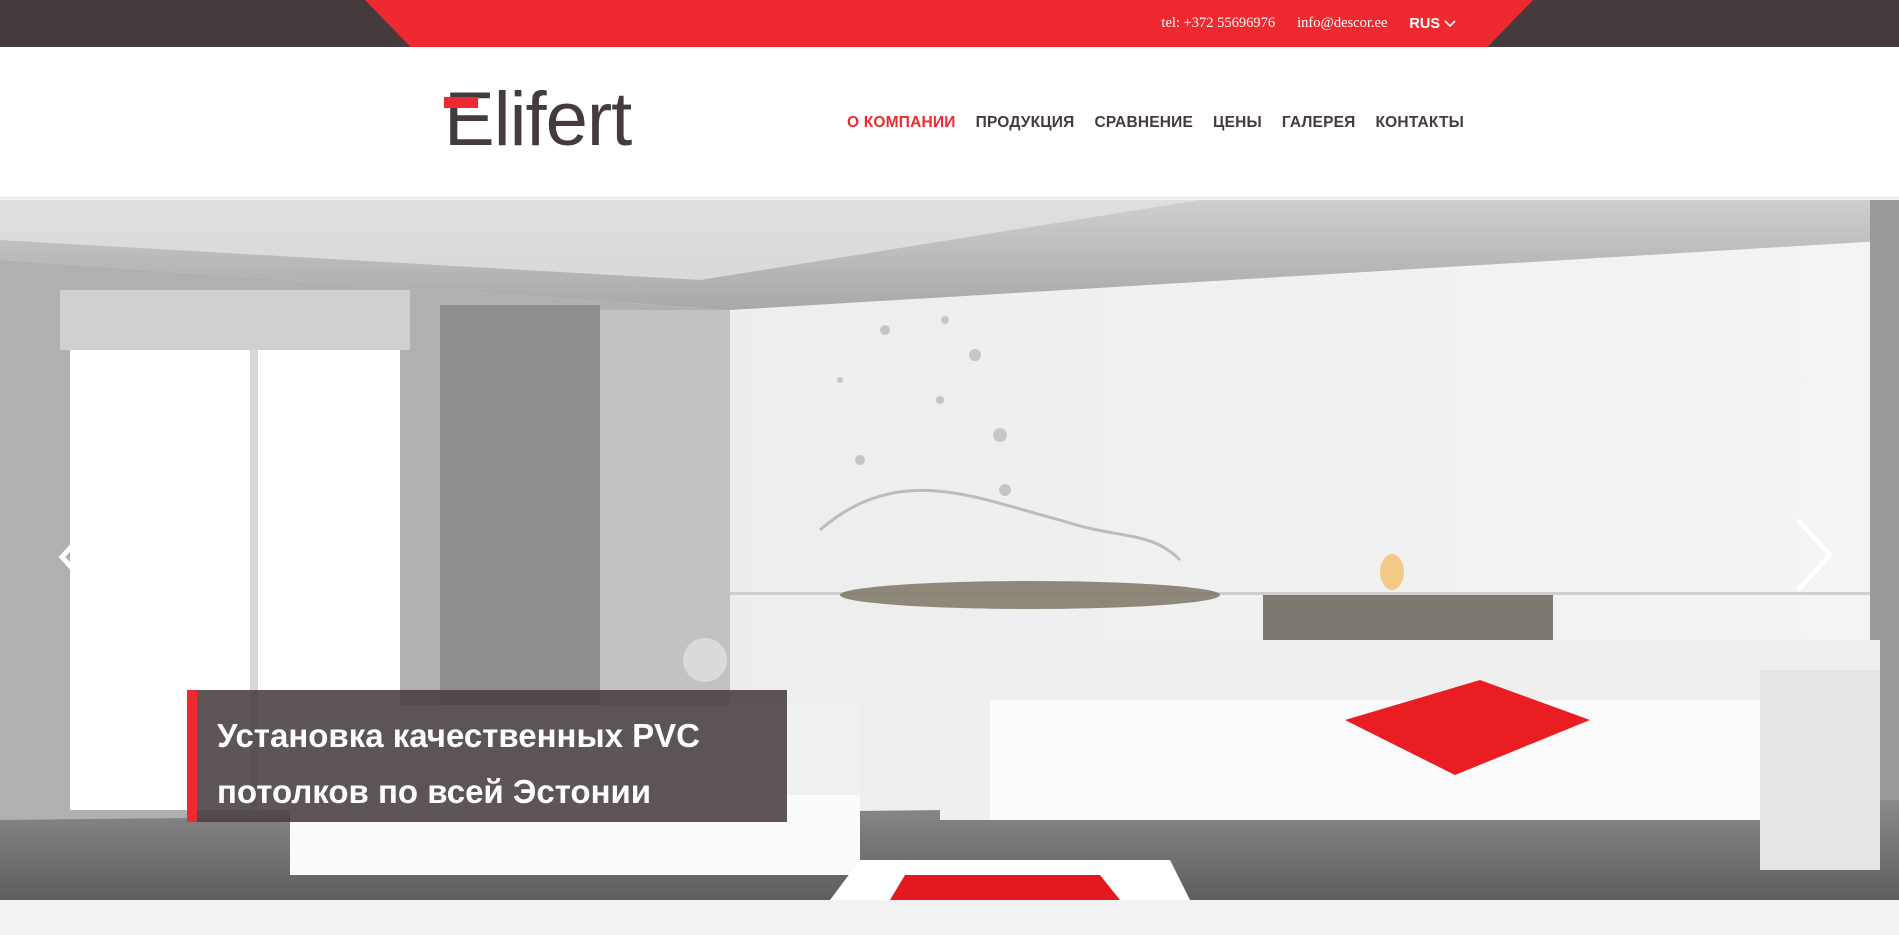 The width and height of the screenshot is (1899, 935). I want to click on chevron-left-icon, so click(71, 557).